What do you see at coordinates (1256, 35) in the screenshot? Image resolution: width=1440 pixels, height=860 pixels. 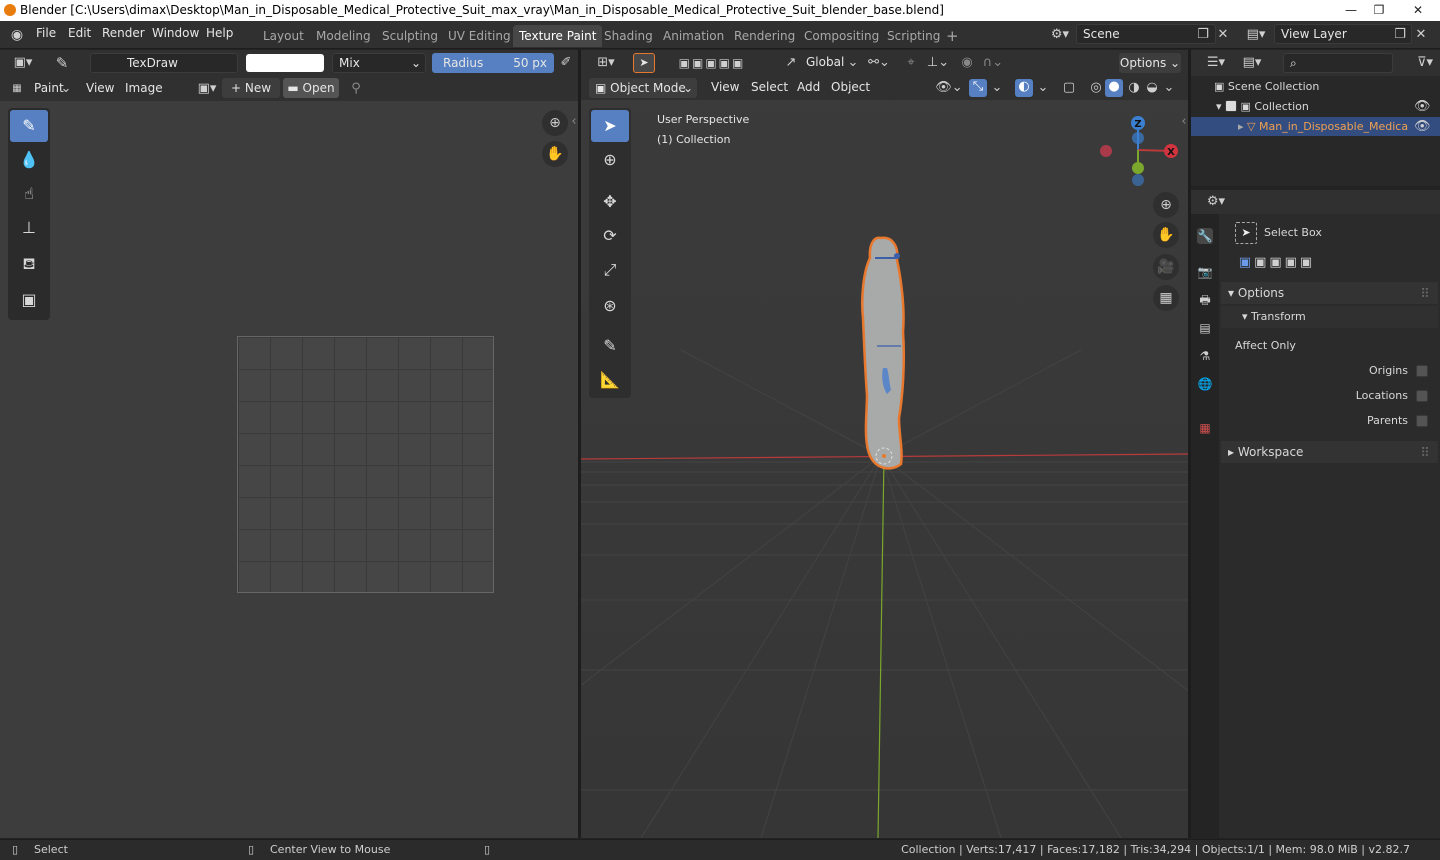 I see `view-layer-selector-icon: ▤▾` at bounding box center [1256, 35].